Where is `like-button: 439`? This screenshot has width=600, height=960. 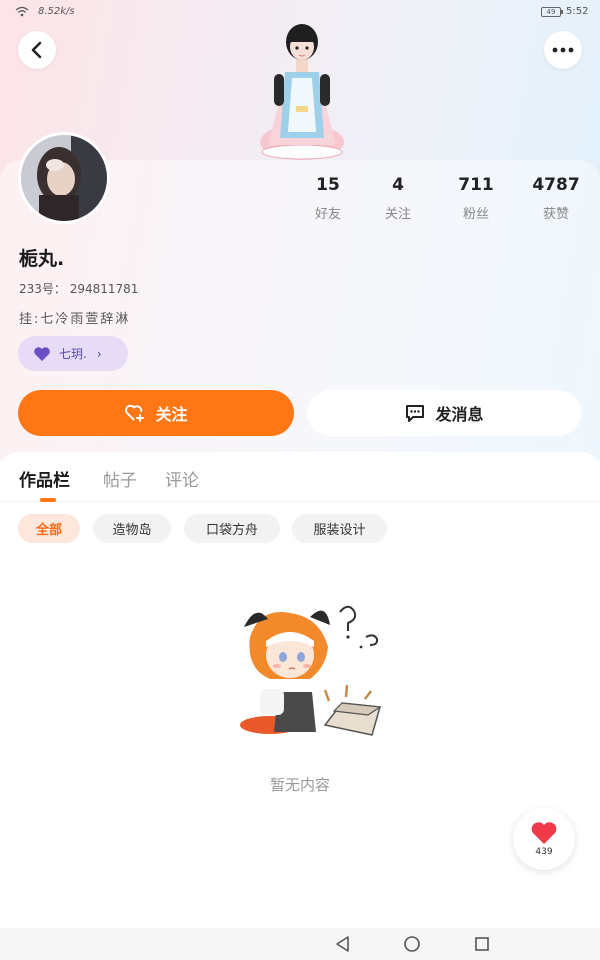
like-button: 439 is located at coordinates (544, 839).